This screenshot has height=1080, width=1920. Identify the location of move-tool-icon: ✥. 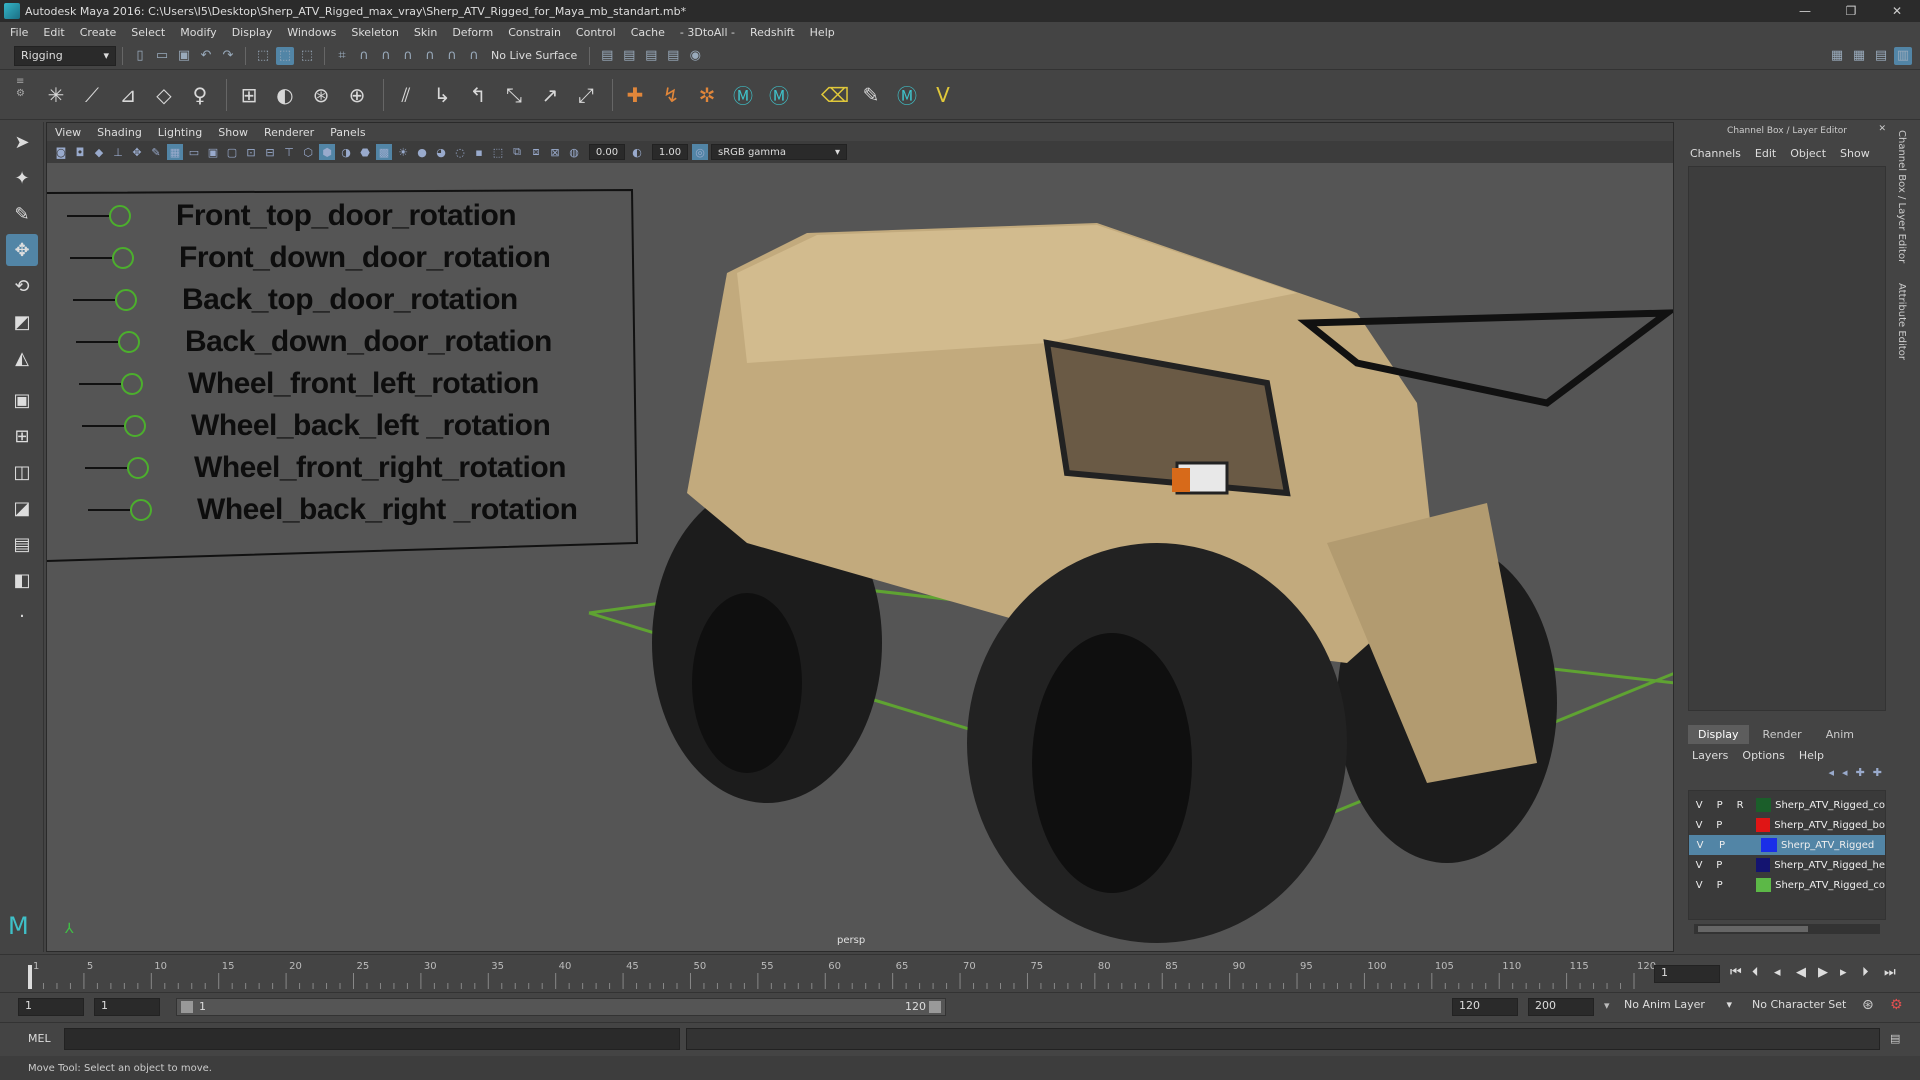
(22, 250).